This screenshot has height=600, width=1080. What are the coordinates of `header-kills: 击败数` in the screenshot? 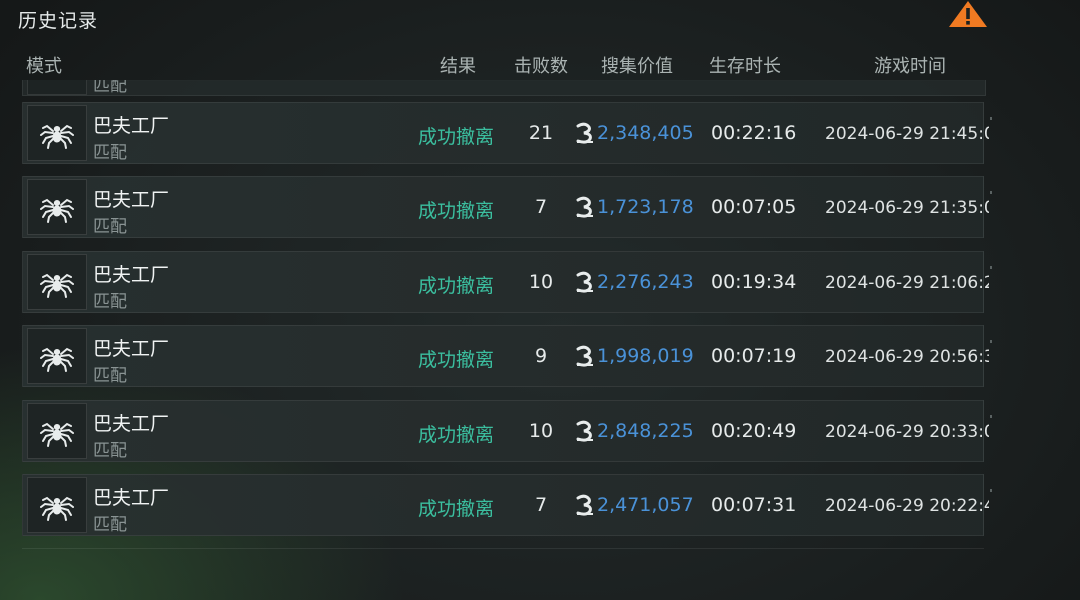 It's located at (541, 66).